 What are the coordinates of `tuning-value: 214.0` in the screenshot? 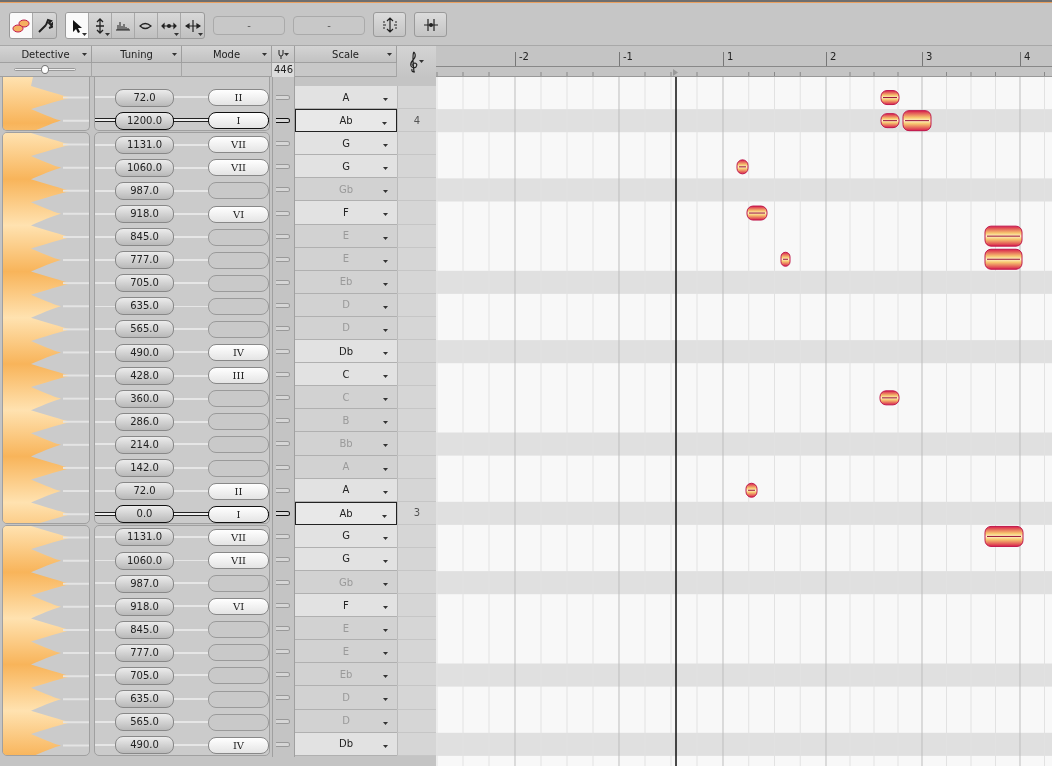 It's located at (144, 444).